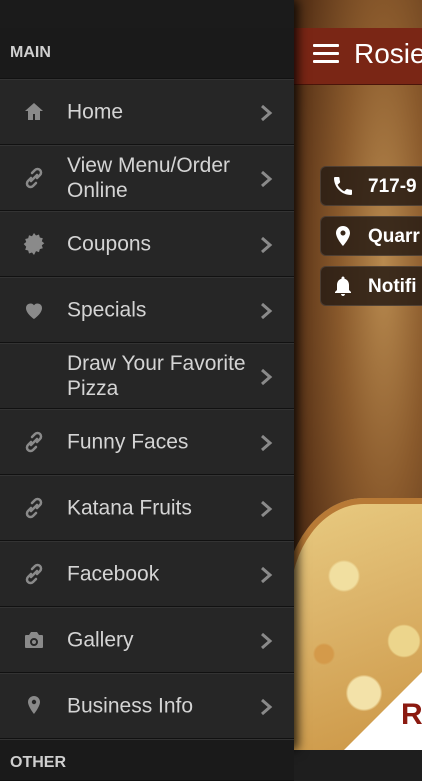 Image resolution: width=422 pixels, height=781 pixels. What do you see at coordinates (107, 310) in the screenshot?
I see `menu-item-label: Specials` at bounding box center [107, 310].